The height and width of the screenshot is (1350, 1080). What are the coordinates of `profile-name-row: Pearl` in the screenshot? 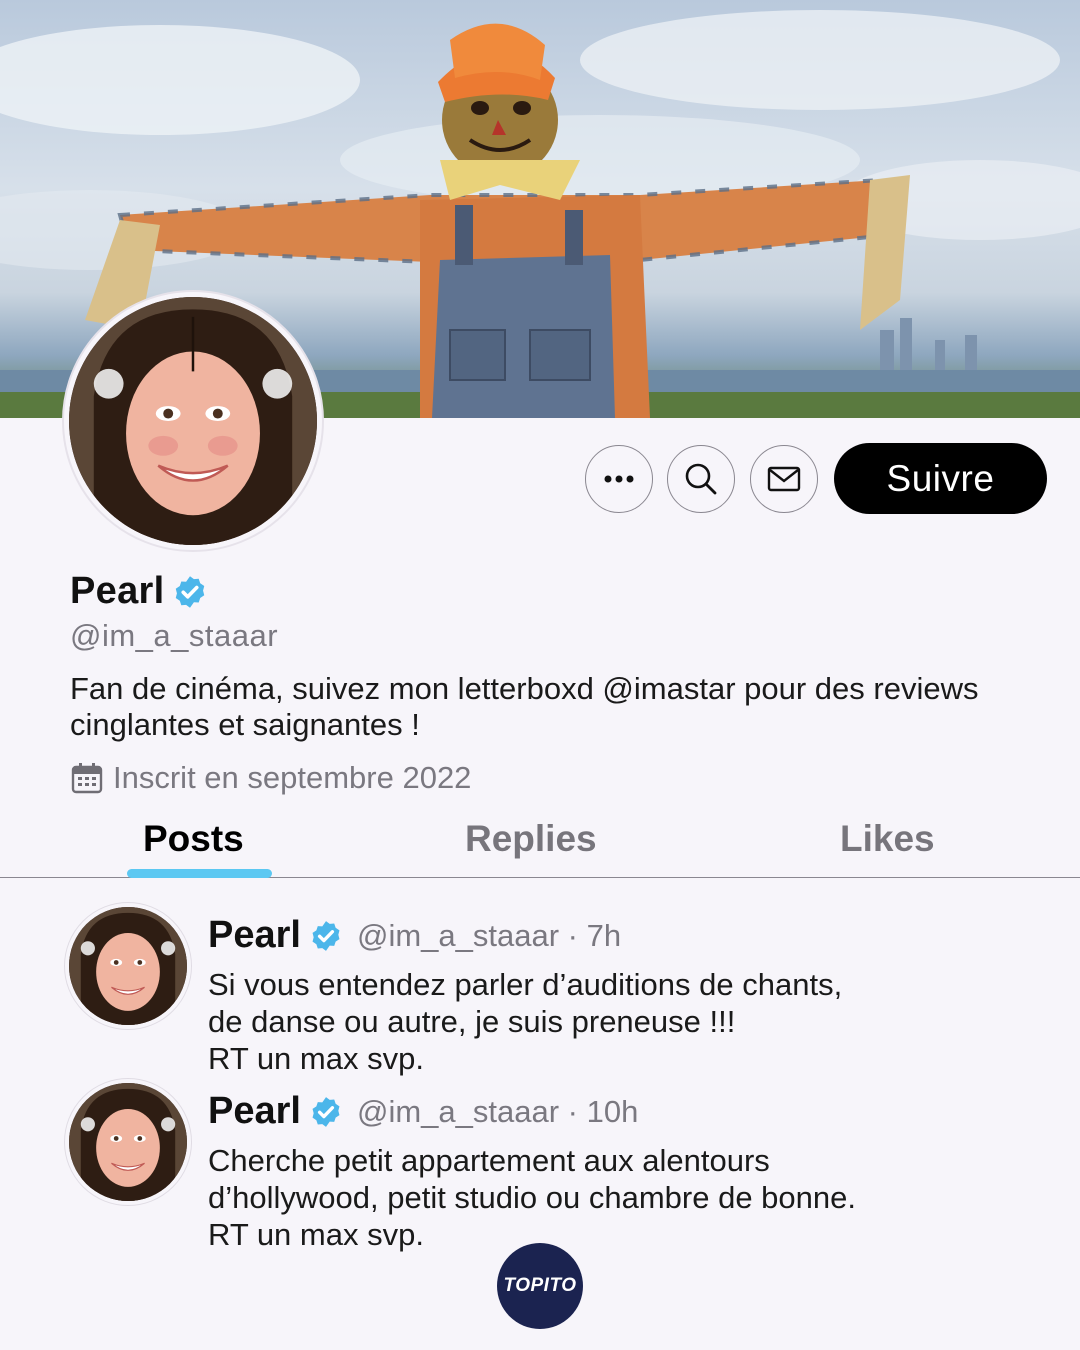 It's located at (139, 591).